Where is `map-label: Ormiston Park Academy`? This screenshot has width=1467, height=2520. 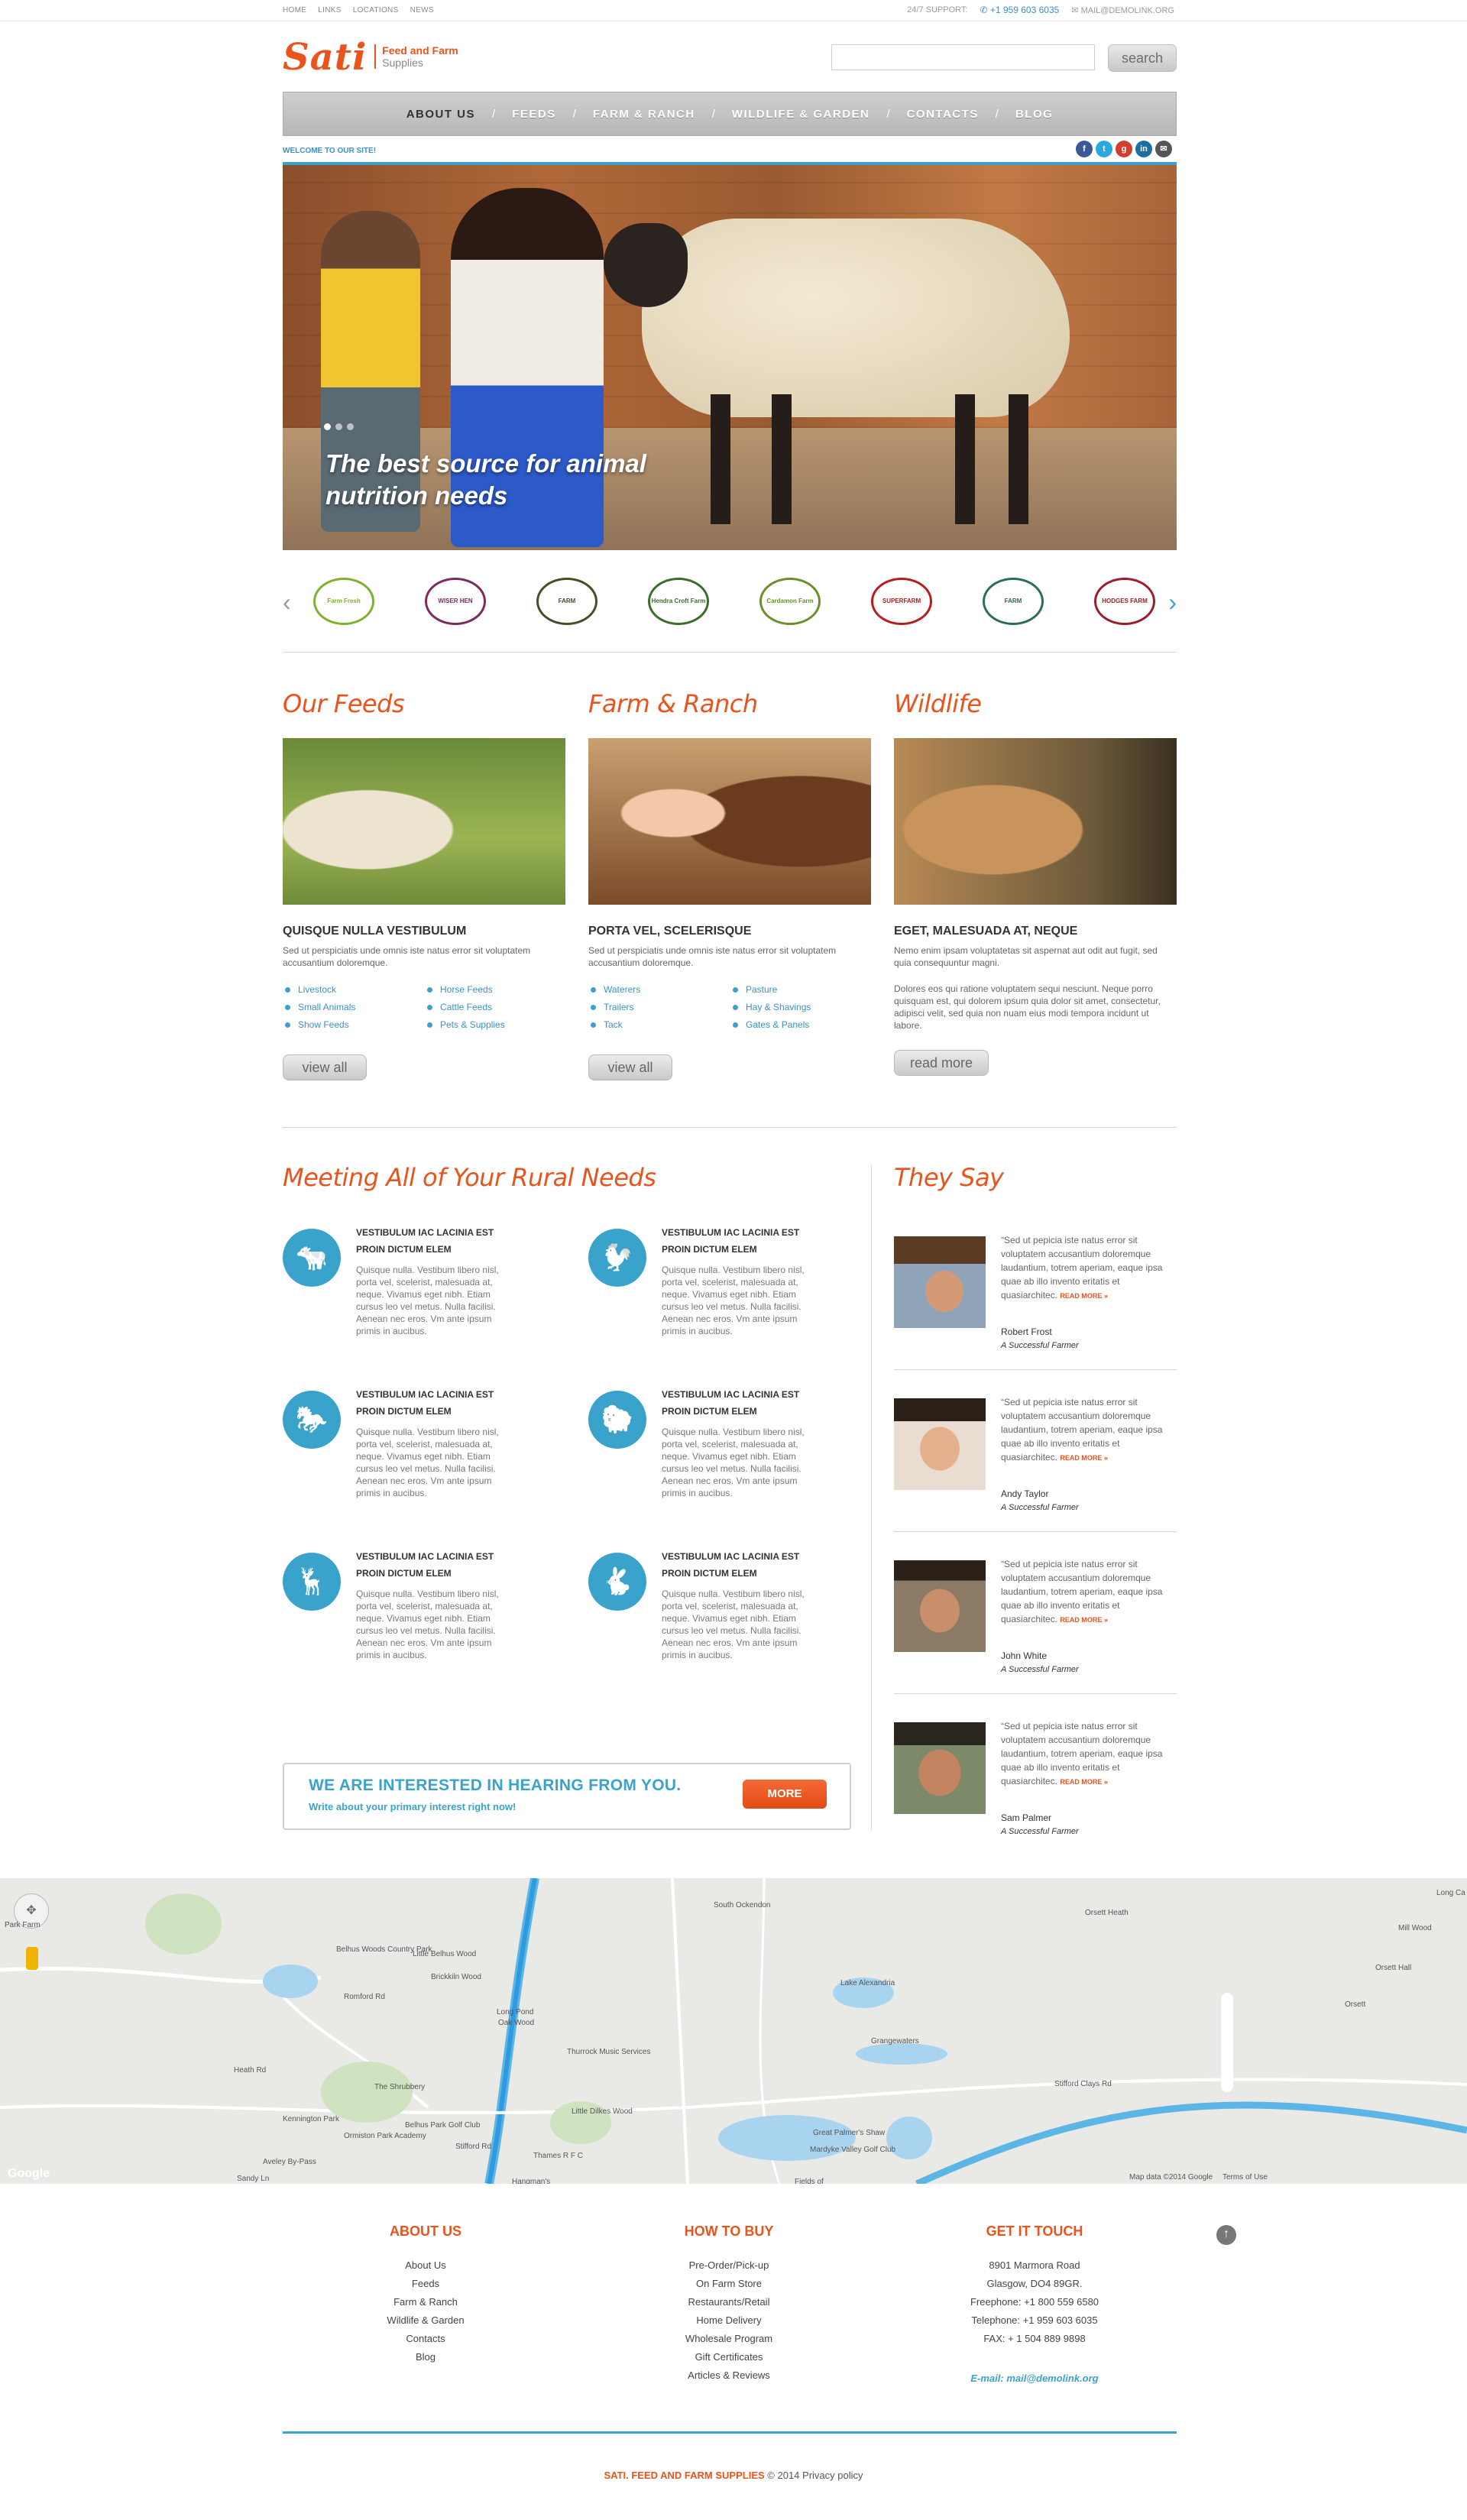 map-label: Ormiston Park Academy is located at coordinates (385, 2136).